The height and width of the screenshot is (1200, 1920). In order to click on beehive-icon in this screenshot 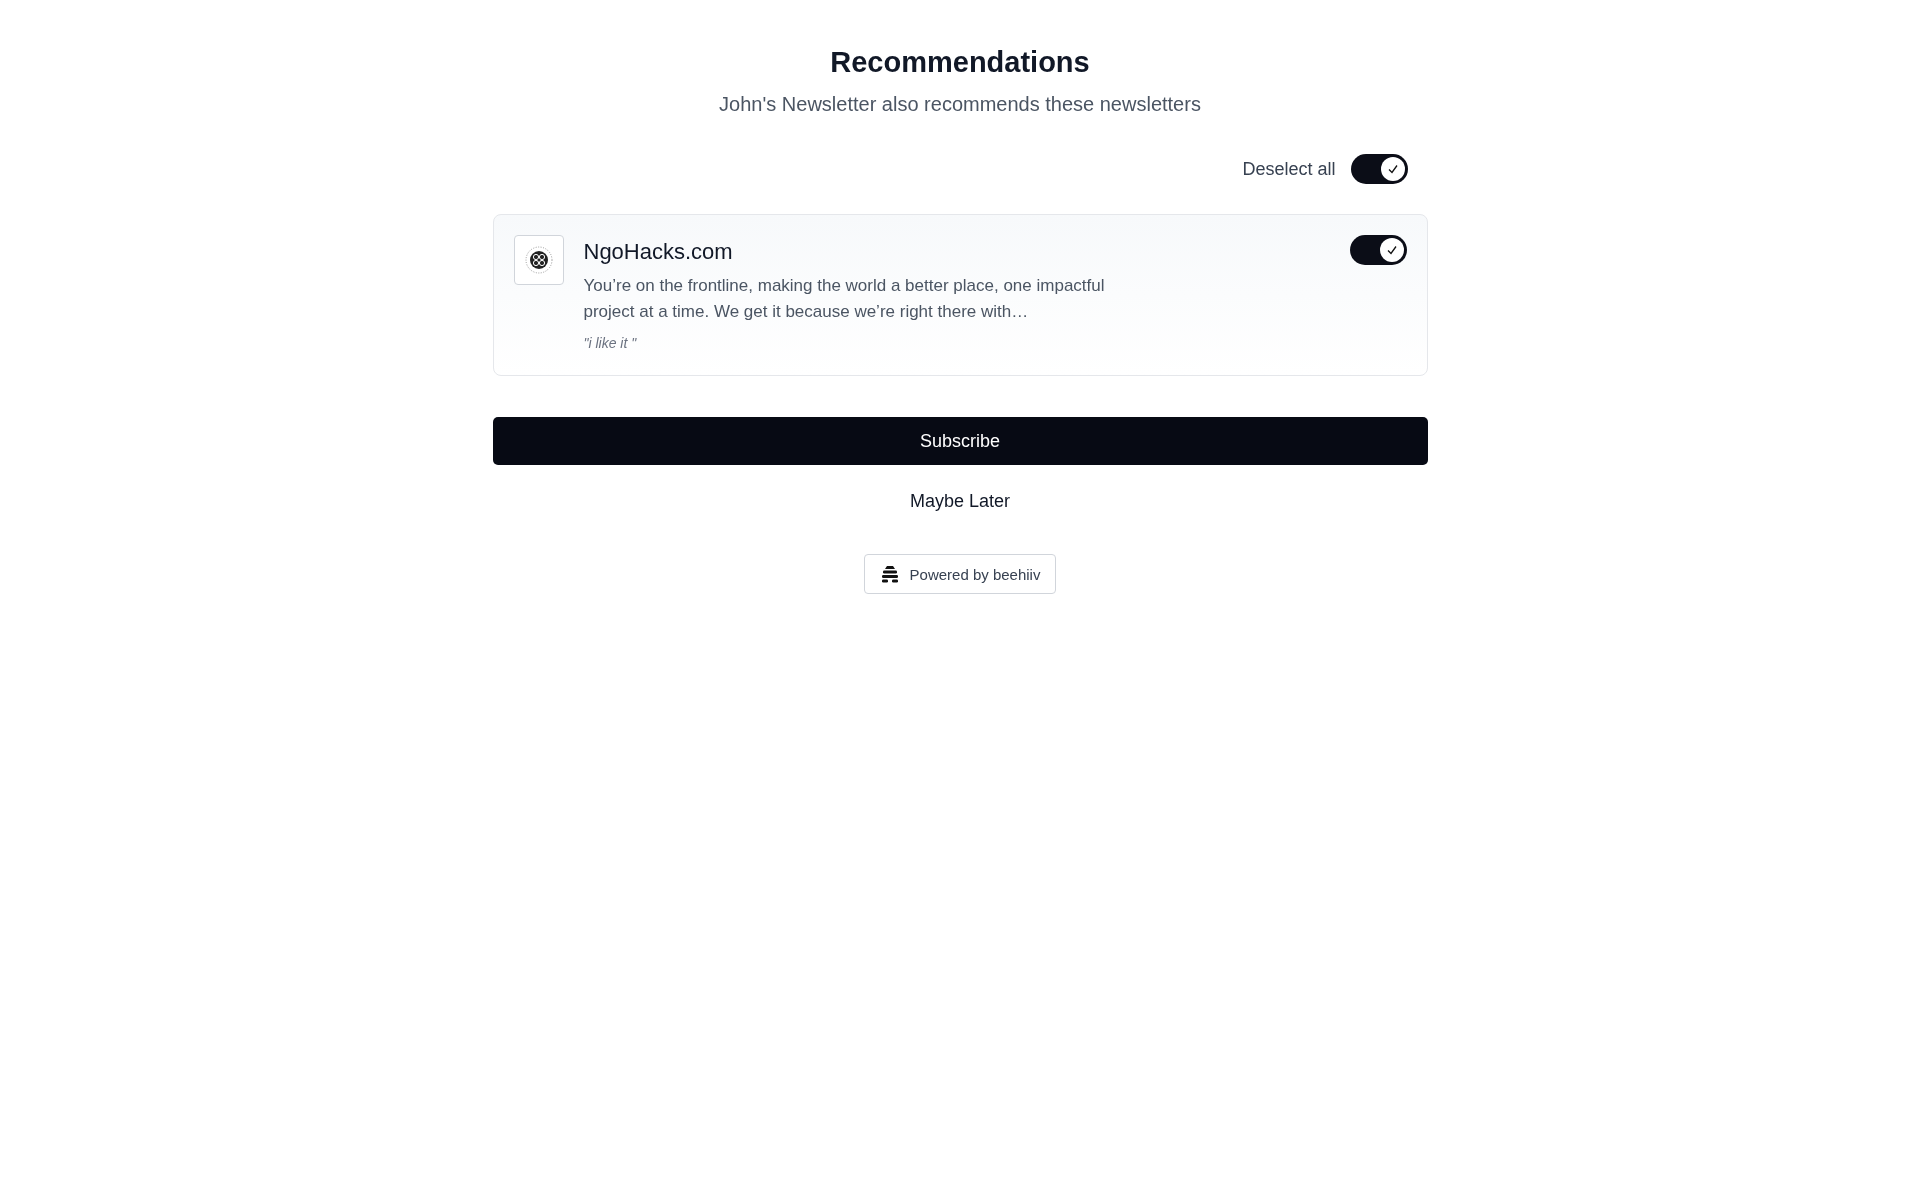, I will do `click(889, 574)`.